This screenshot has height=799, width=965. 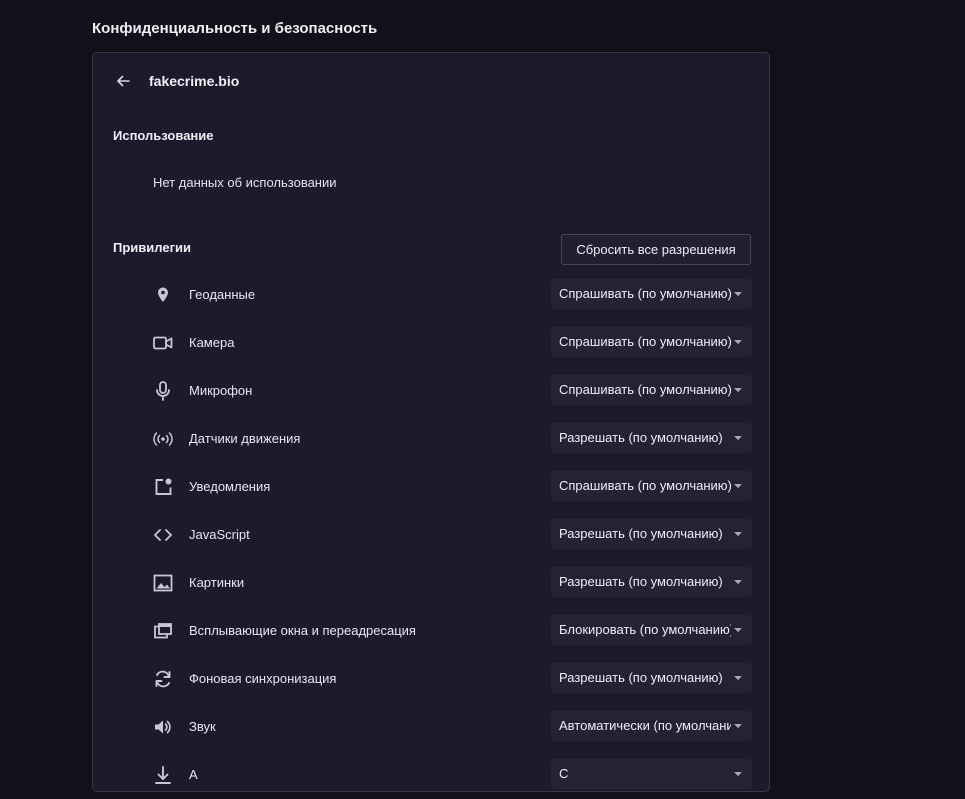 I want to click on permission-row-camera: Камера Спрашивать (по умолчанию), so click(x=431, y=343).